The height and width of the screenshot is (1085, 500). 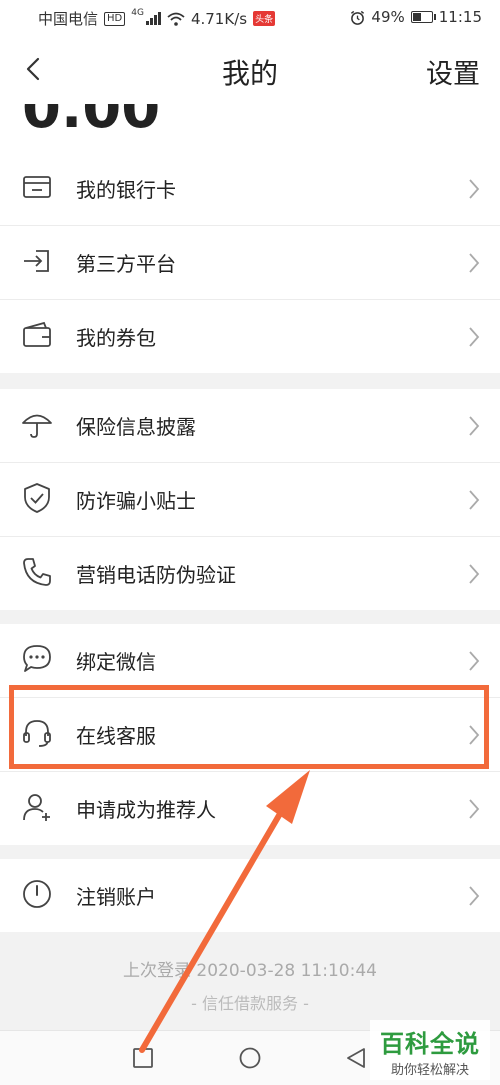 What do you see at coordinates (423, 17) in the screenshot?
I see `battery-icon` at bounding box center [423, 17].